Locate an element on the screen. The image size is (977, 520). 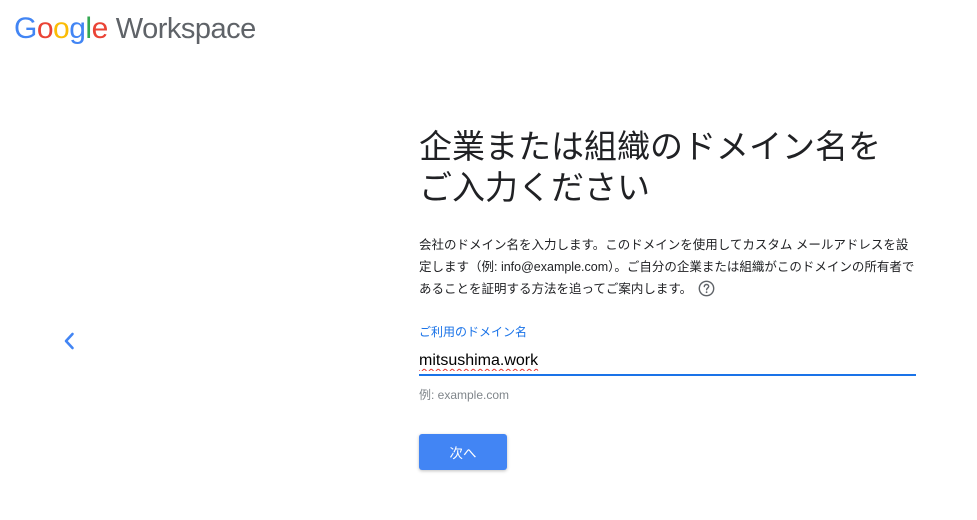
domain-input is located at coordinates (667, 363).